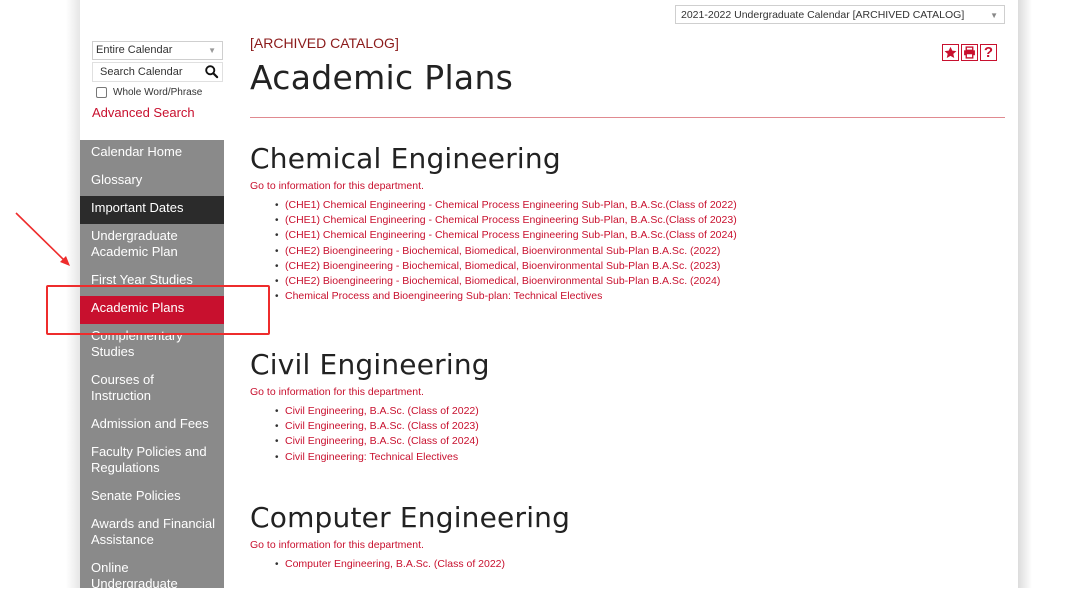  I want to click on toolbar: ?, so click(969, 52).